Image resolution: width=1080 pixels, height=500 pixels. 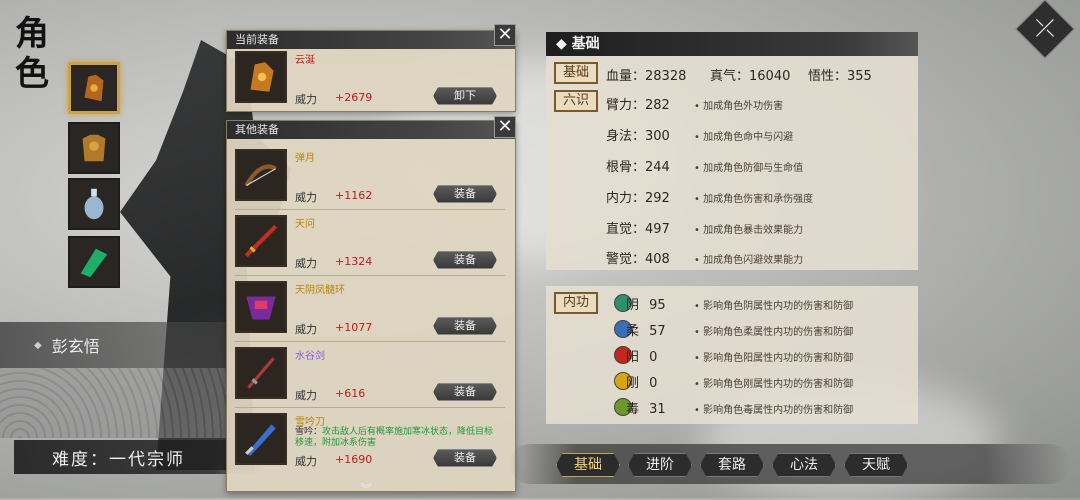 I want to click on tag-basic: 基础, so click(x=576, y=73).